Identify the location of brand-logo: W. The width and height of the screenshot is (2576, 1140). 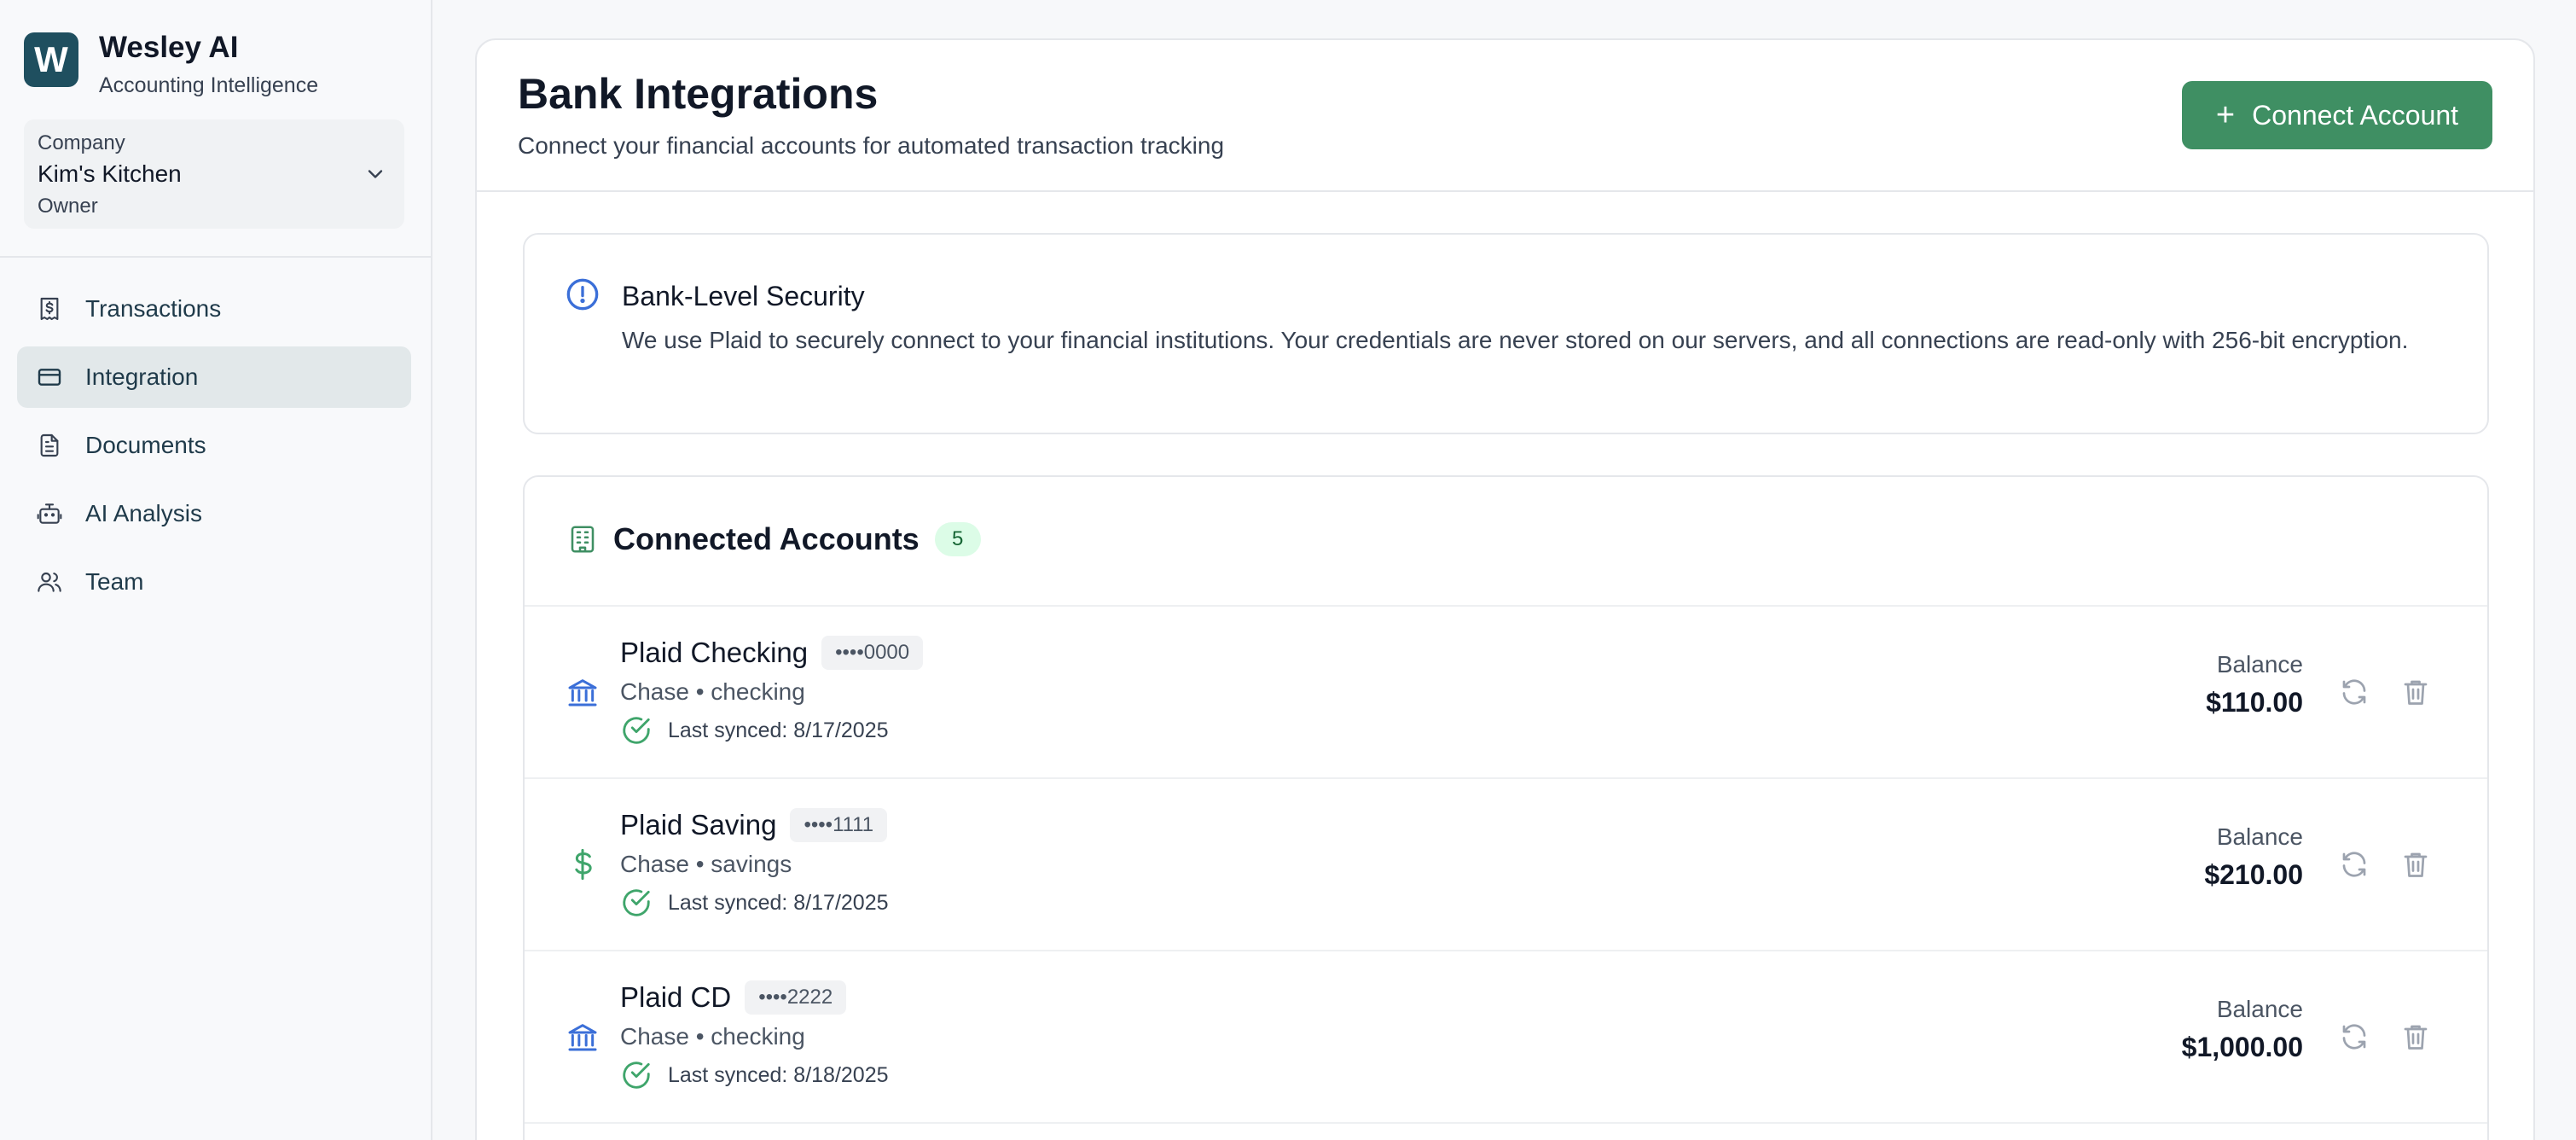
(51, 60).